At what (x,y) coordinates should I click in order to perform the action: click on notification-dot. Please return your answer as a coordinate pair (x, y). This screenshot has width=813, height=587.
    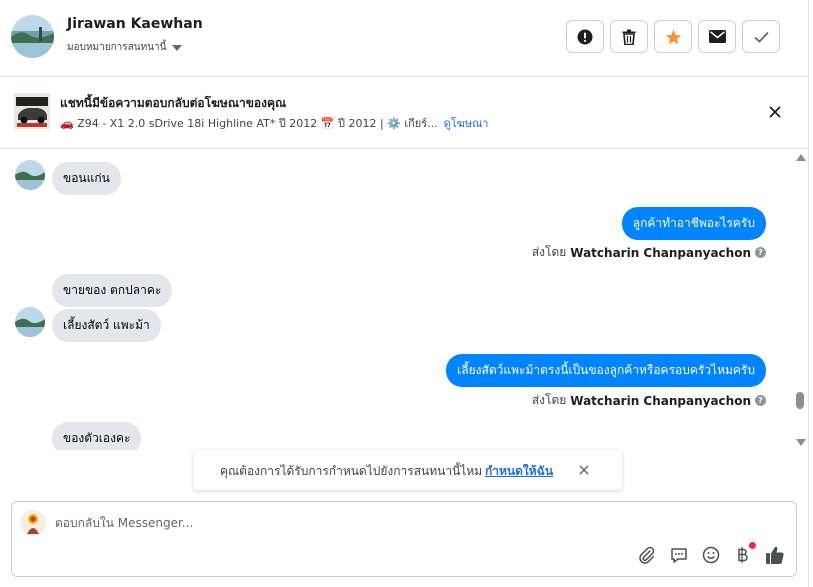
    Looking at the image, I should click on (752, 545).